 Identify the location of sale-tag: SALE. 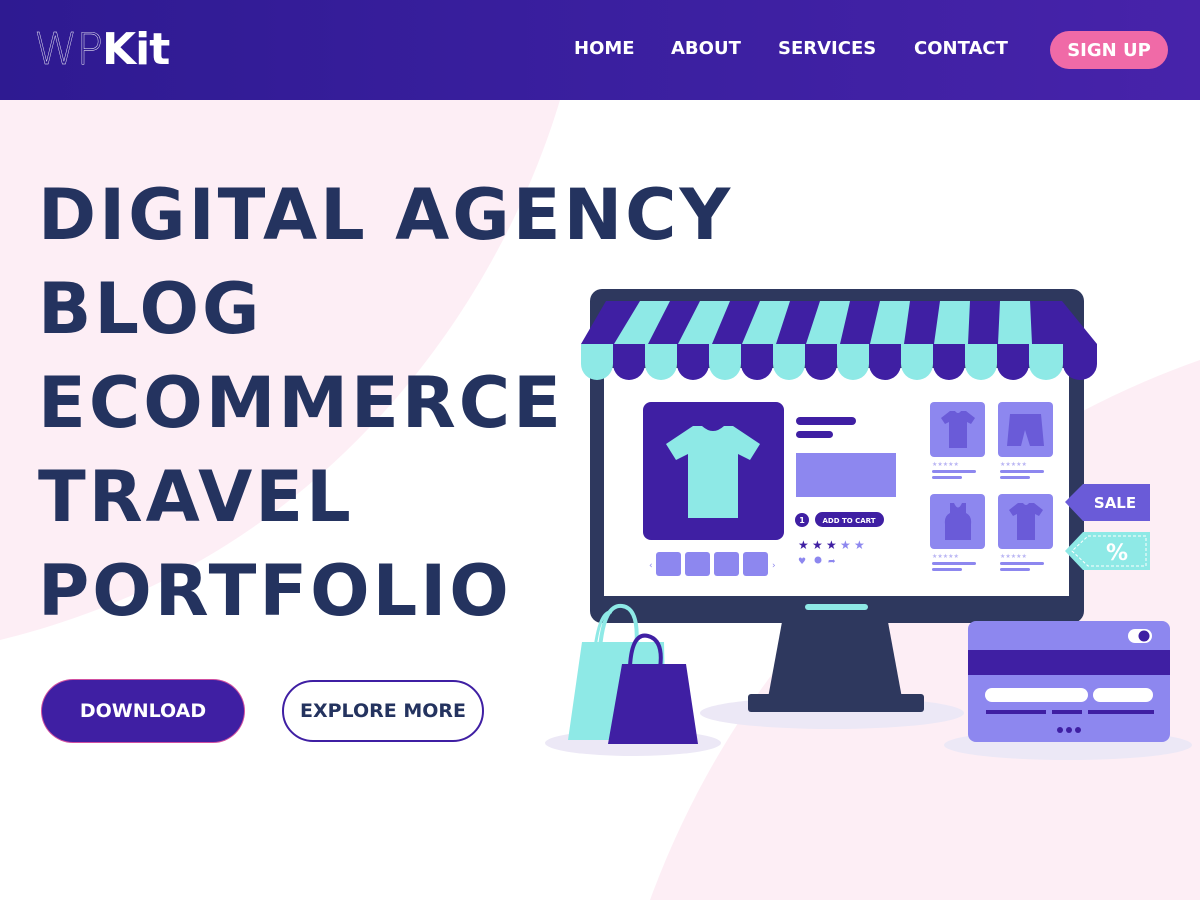
(1107, 502).